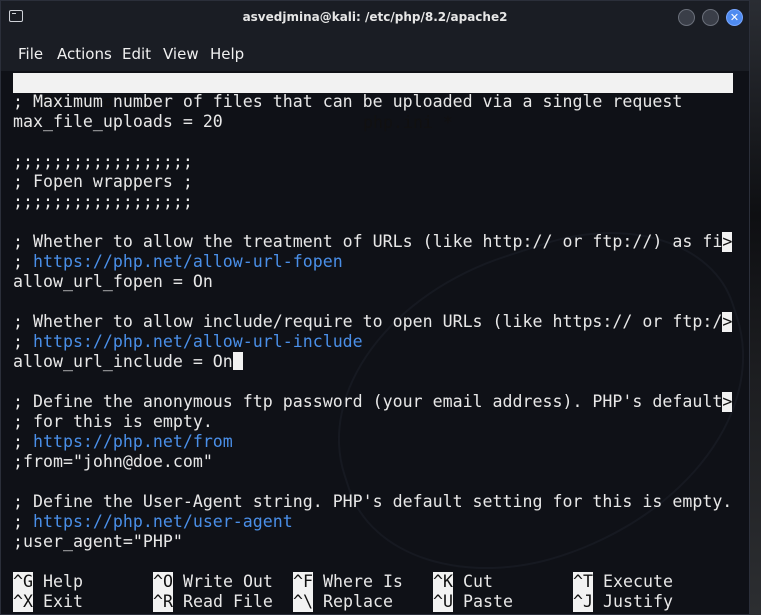  I want to click on close-icon: ✕, so click(734, 17).